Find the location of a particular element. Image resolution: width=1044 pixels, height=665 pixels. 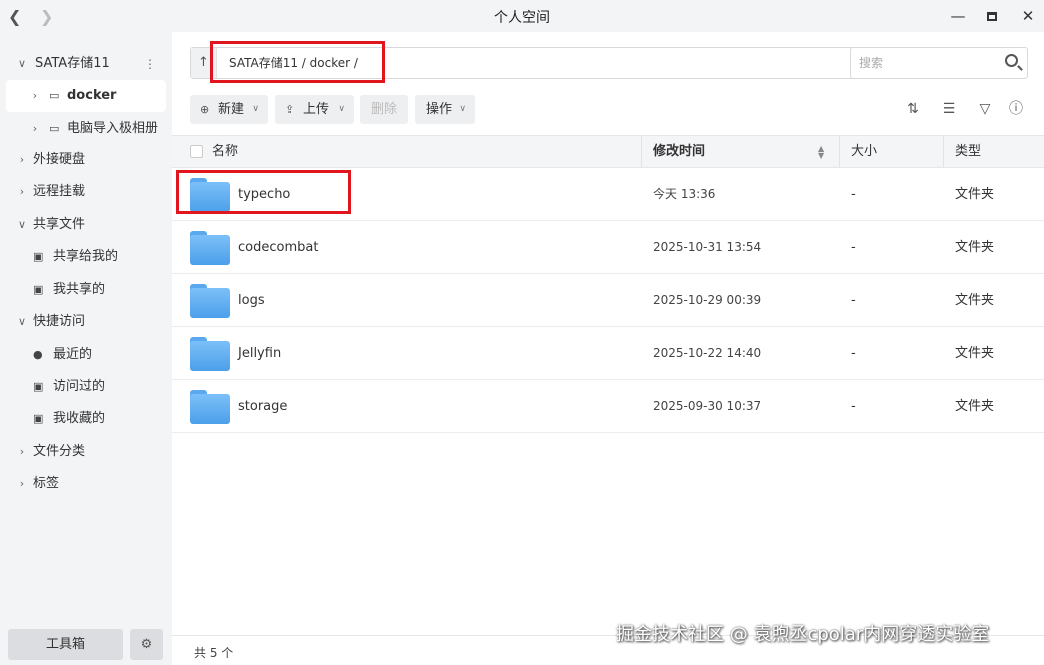

sidebar-item-label: 最近的 is located at coordinates (73, 354).